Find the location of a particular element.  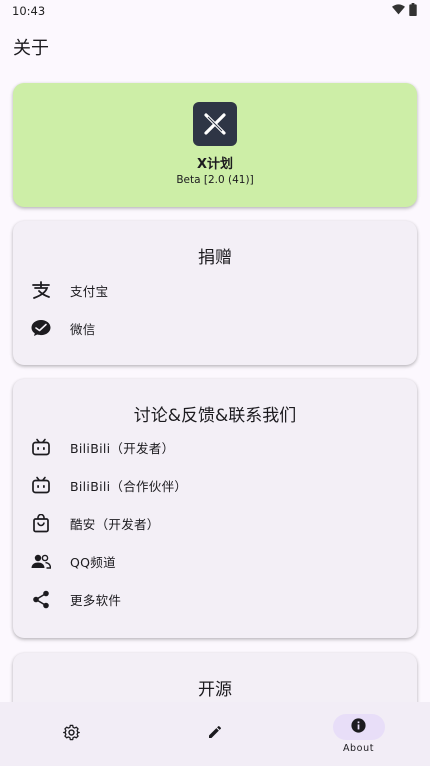

donate-item-label: 微信 is located at coordinates (83, 329).